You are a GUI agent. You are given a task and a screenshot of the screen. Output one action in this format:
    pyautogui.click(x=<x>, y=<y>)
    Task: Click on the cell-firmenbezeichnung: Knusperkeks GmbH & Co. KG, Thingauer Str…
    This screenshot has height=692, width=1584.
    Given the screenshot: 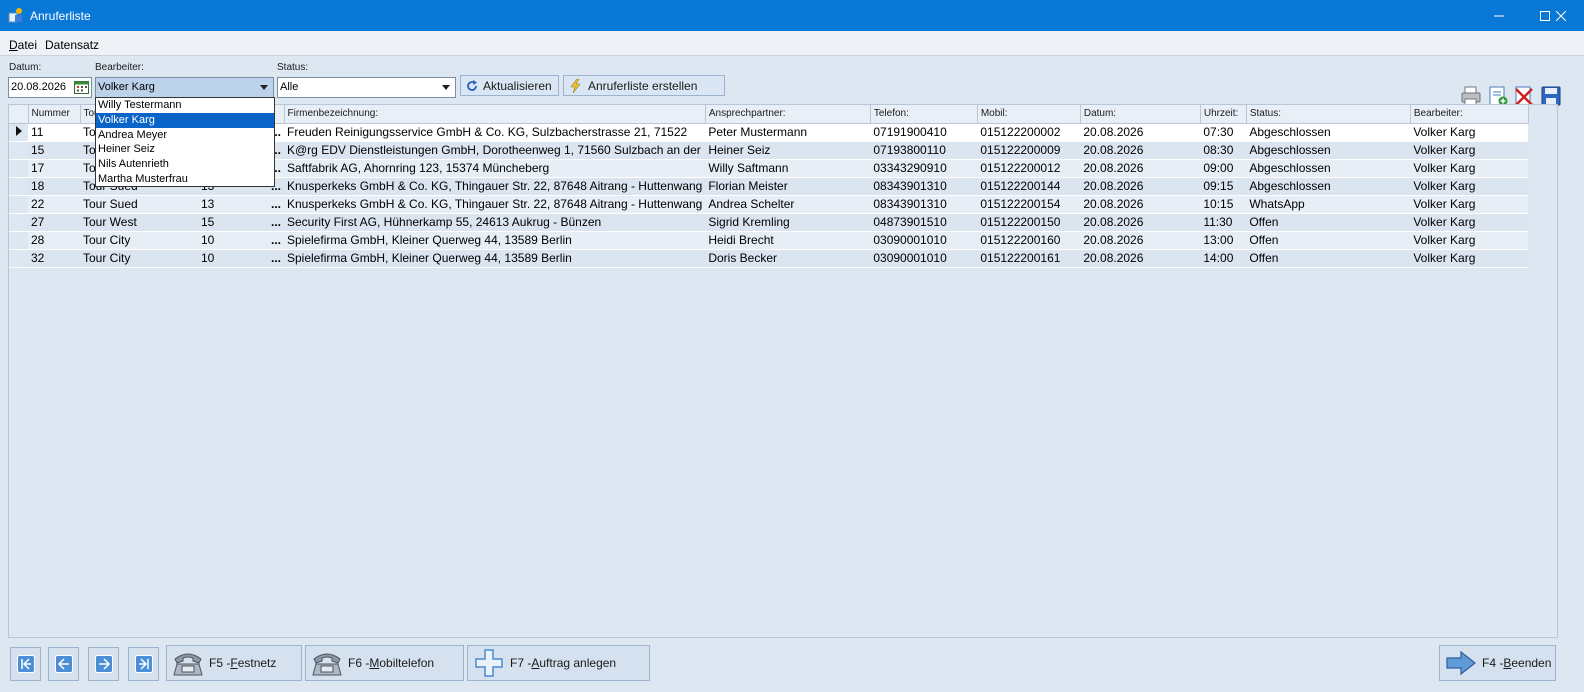 What is the action you would take?
    pyautogui.click(x=495, y=204)
    